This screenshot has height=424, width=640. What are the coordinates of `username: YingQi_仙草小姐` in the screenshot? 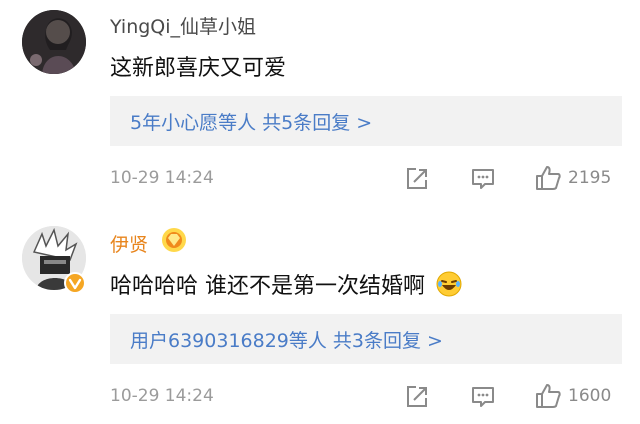 It's located at (183, 25).